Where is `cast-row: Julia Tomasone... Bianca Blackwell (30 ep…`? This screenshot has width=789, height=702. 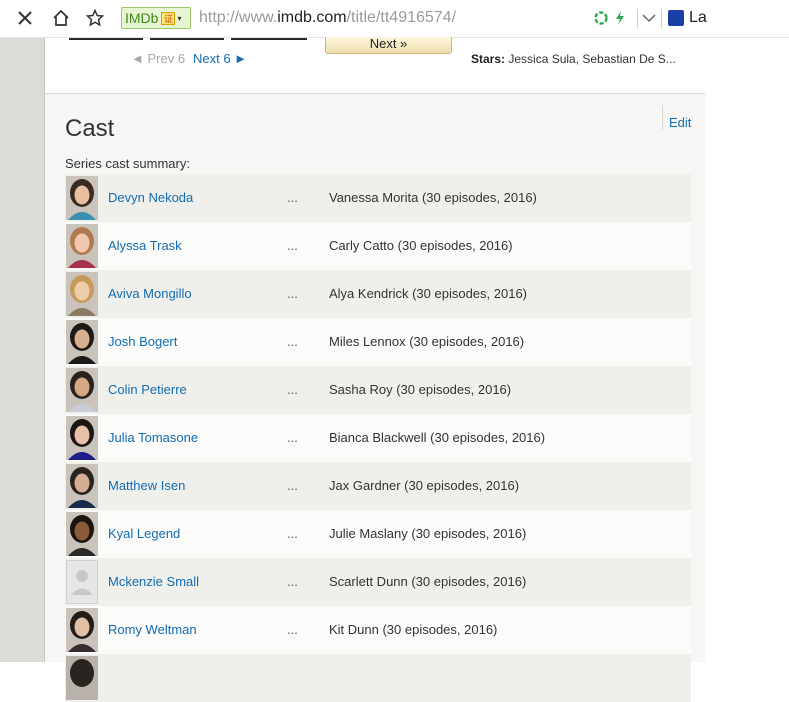
cast-row: Julia Tomasone... Bianca Blackwell (30 ep… is located at coordinates (378, 438).